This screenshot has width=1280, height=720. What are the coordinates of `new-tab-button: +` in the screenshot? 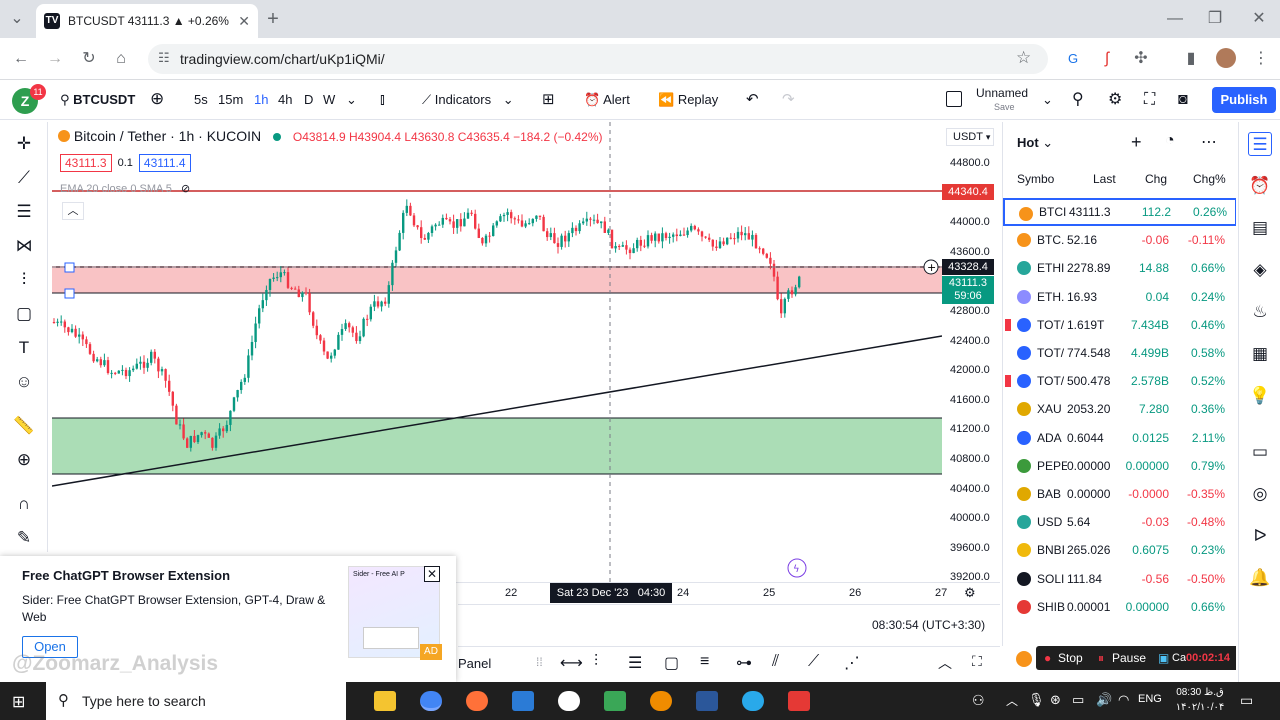 It's located at (273, 19).